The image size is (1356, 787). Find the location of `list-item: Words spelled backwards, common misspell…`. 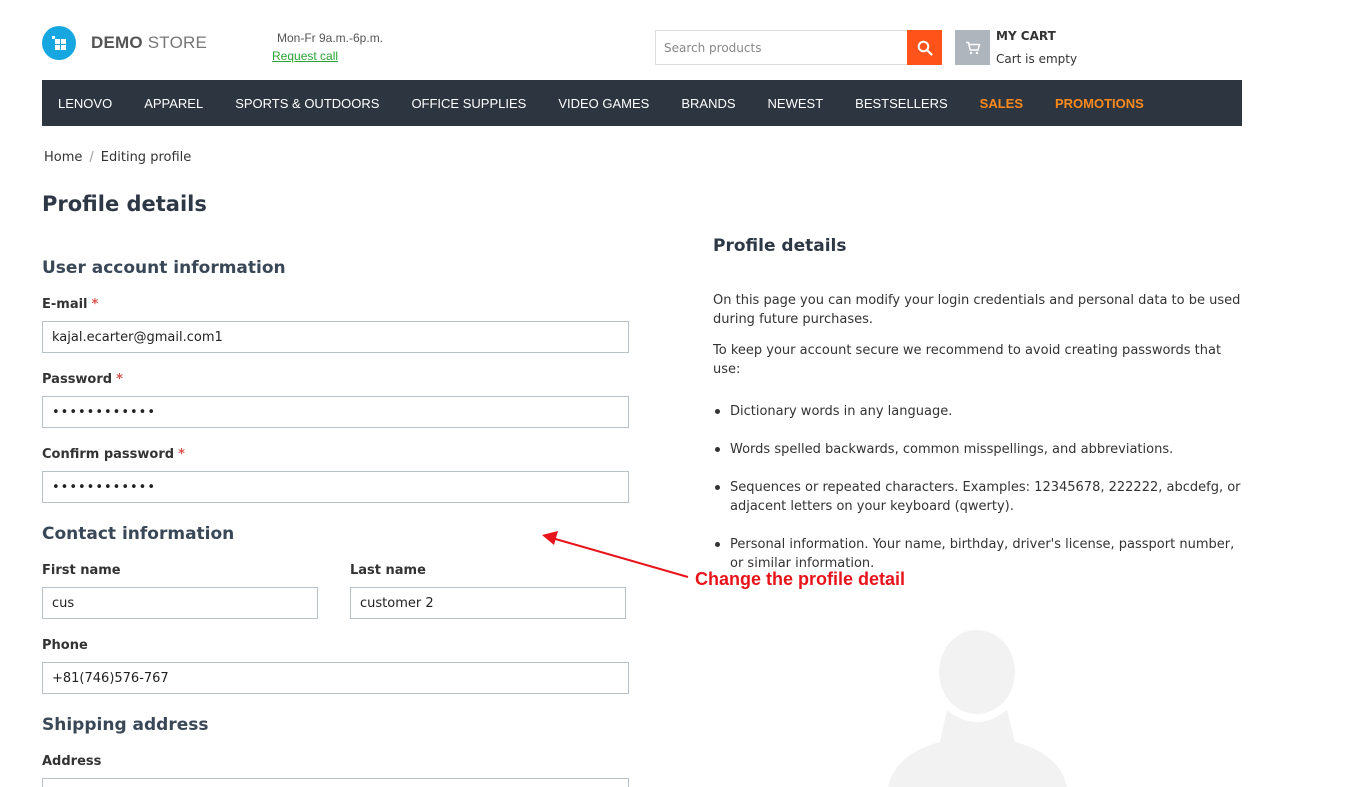

list-item: Words spelled backwards, common misspell… is located at coordinates (978, 449).